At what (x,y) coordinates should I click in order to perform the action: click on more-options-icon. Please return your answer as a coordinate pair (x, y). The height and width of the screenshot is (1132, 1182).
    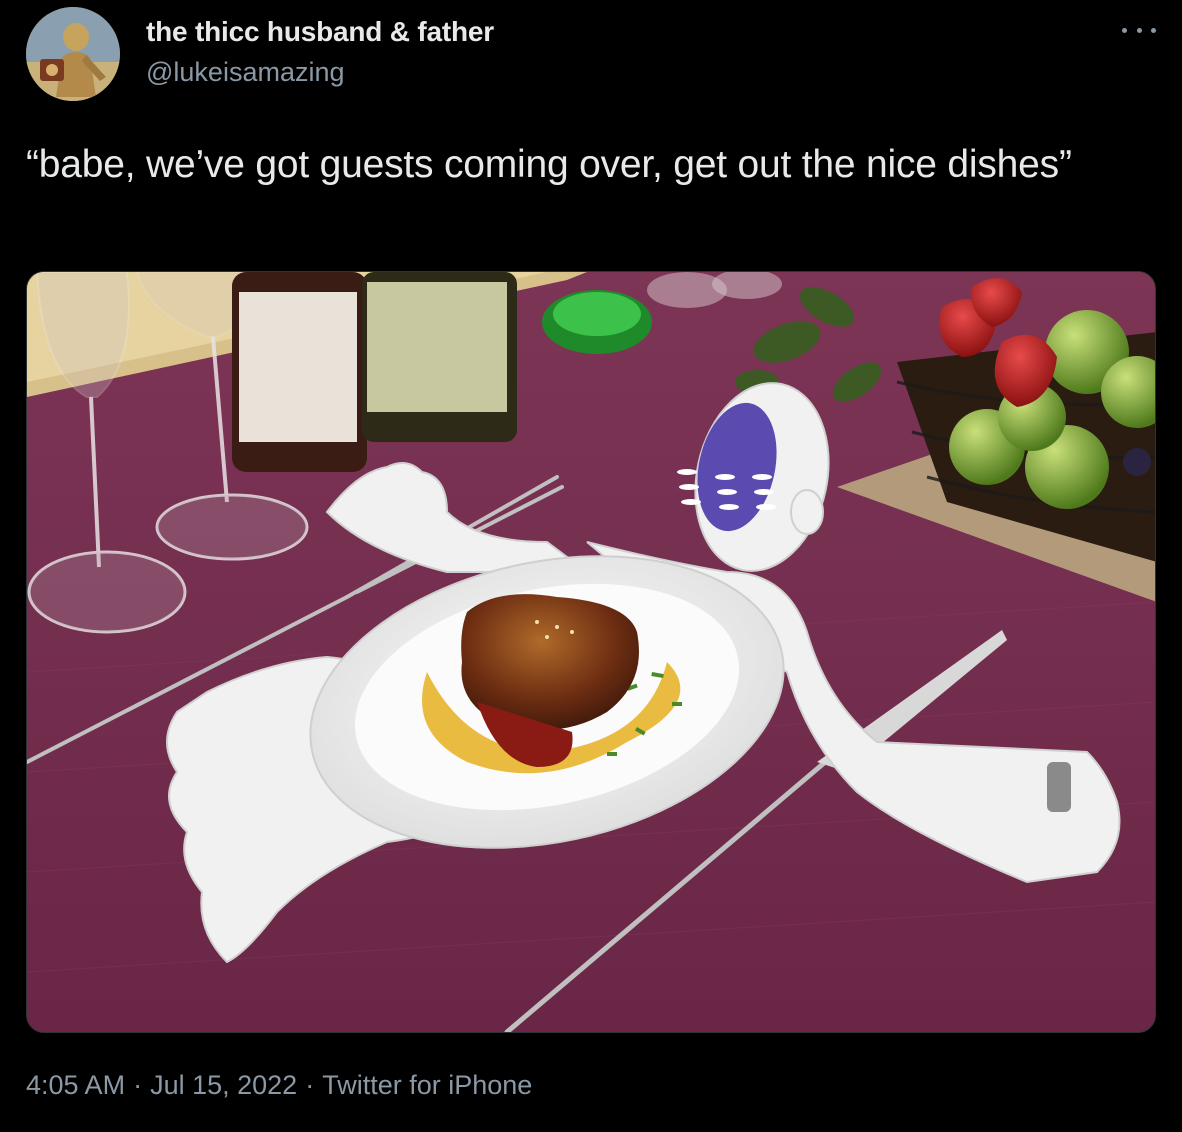
    Looking at the image, I should click on (1139, 30).